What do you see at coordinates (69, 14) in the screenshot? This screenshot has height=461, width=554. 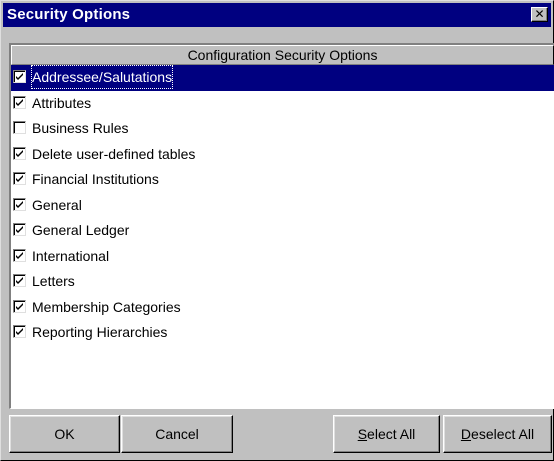 I see `dialog-title: Security Options` at bounding box center [69, 14].